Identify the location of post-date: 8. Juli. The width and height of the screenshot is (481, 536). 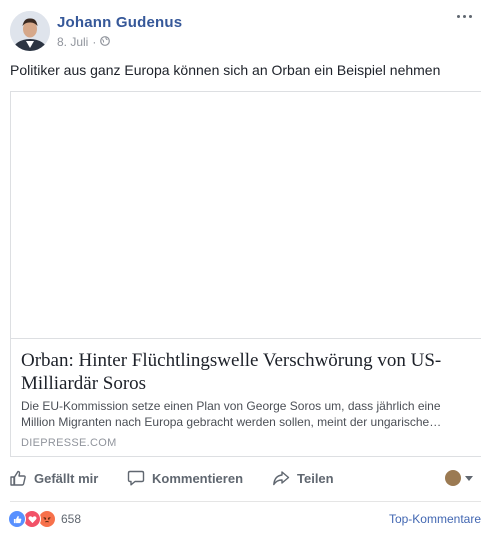
(72, 42).